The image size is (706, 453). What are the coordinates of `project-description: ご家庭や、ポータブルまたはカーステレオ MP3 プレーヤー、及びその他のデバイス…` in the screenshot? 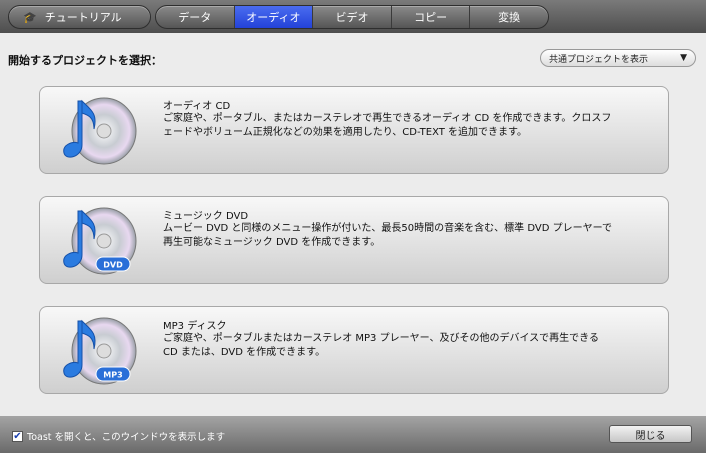 It's located at (381, 345).